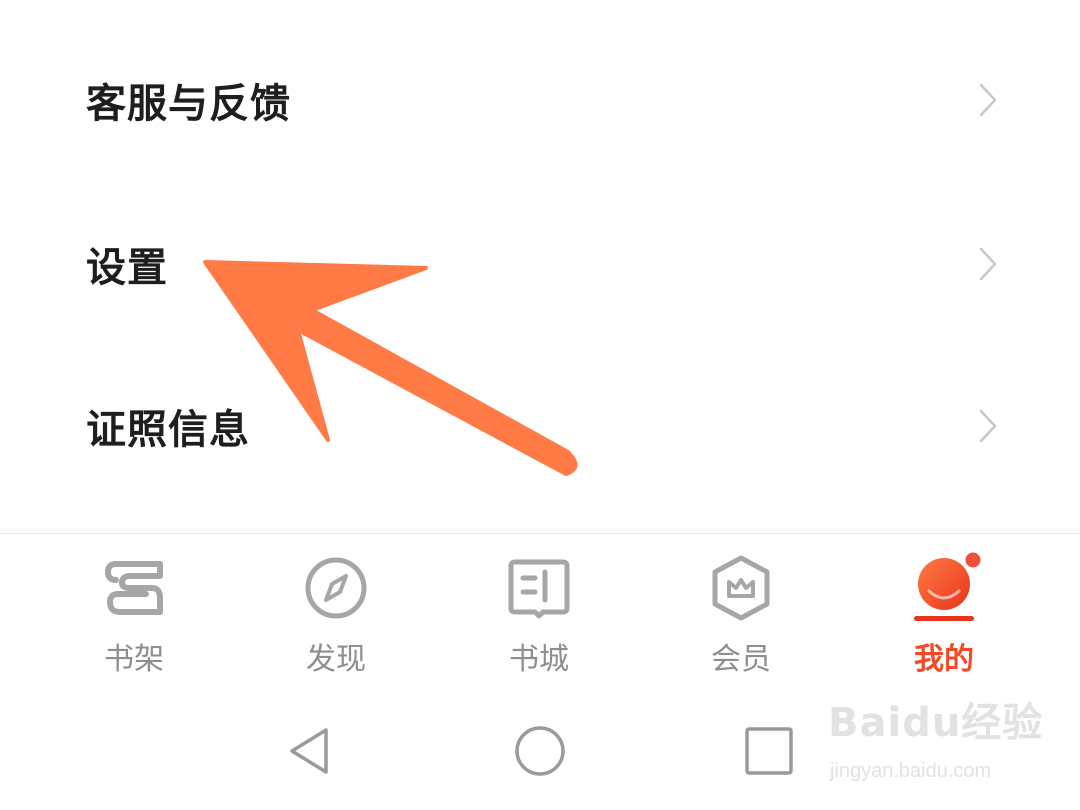  Describe the element at coordinates (133, 588) in the screenshot. I see `bookshelf-icon` at that location.